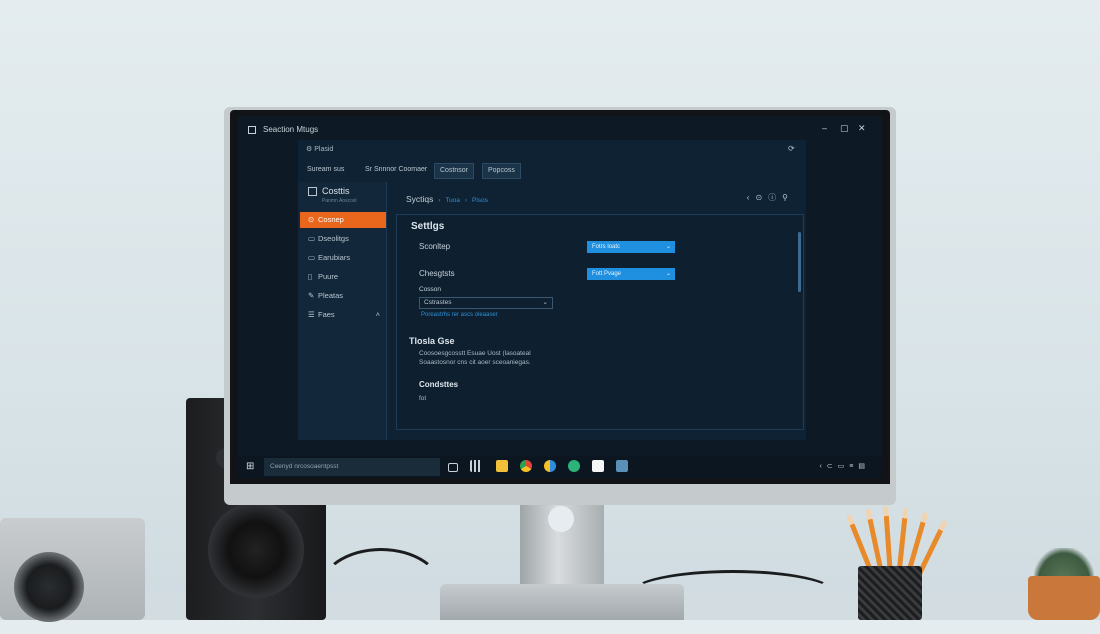 The width and height of the screenshot is (1100, 634). I want to click on field-label: Chesgtsts, so click(437, 273).